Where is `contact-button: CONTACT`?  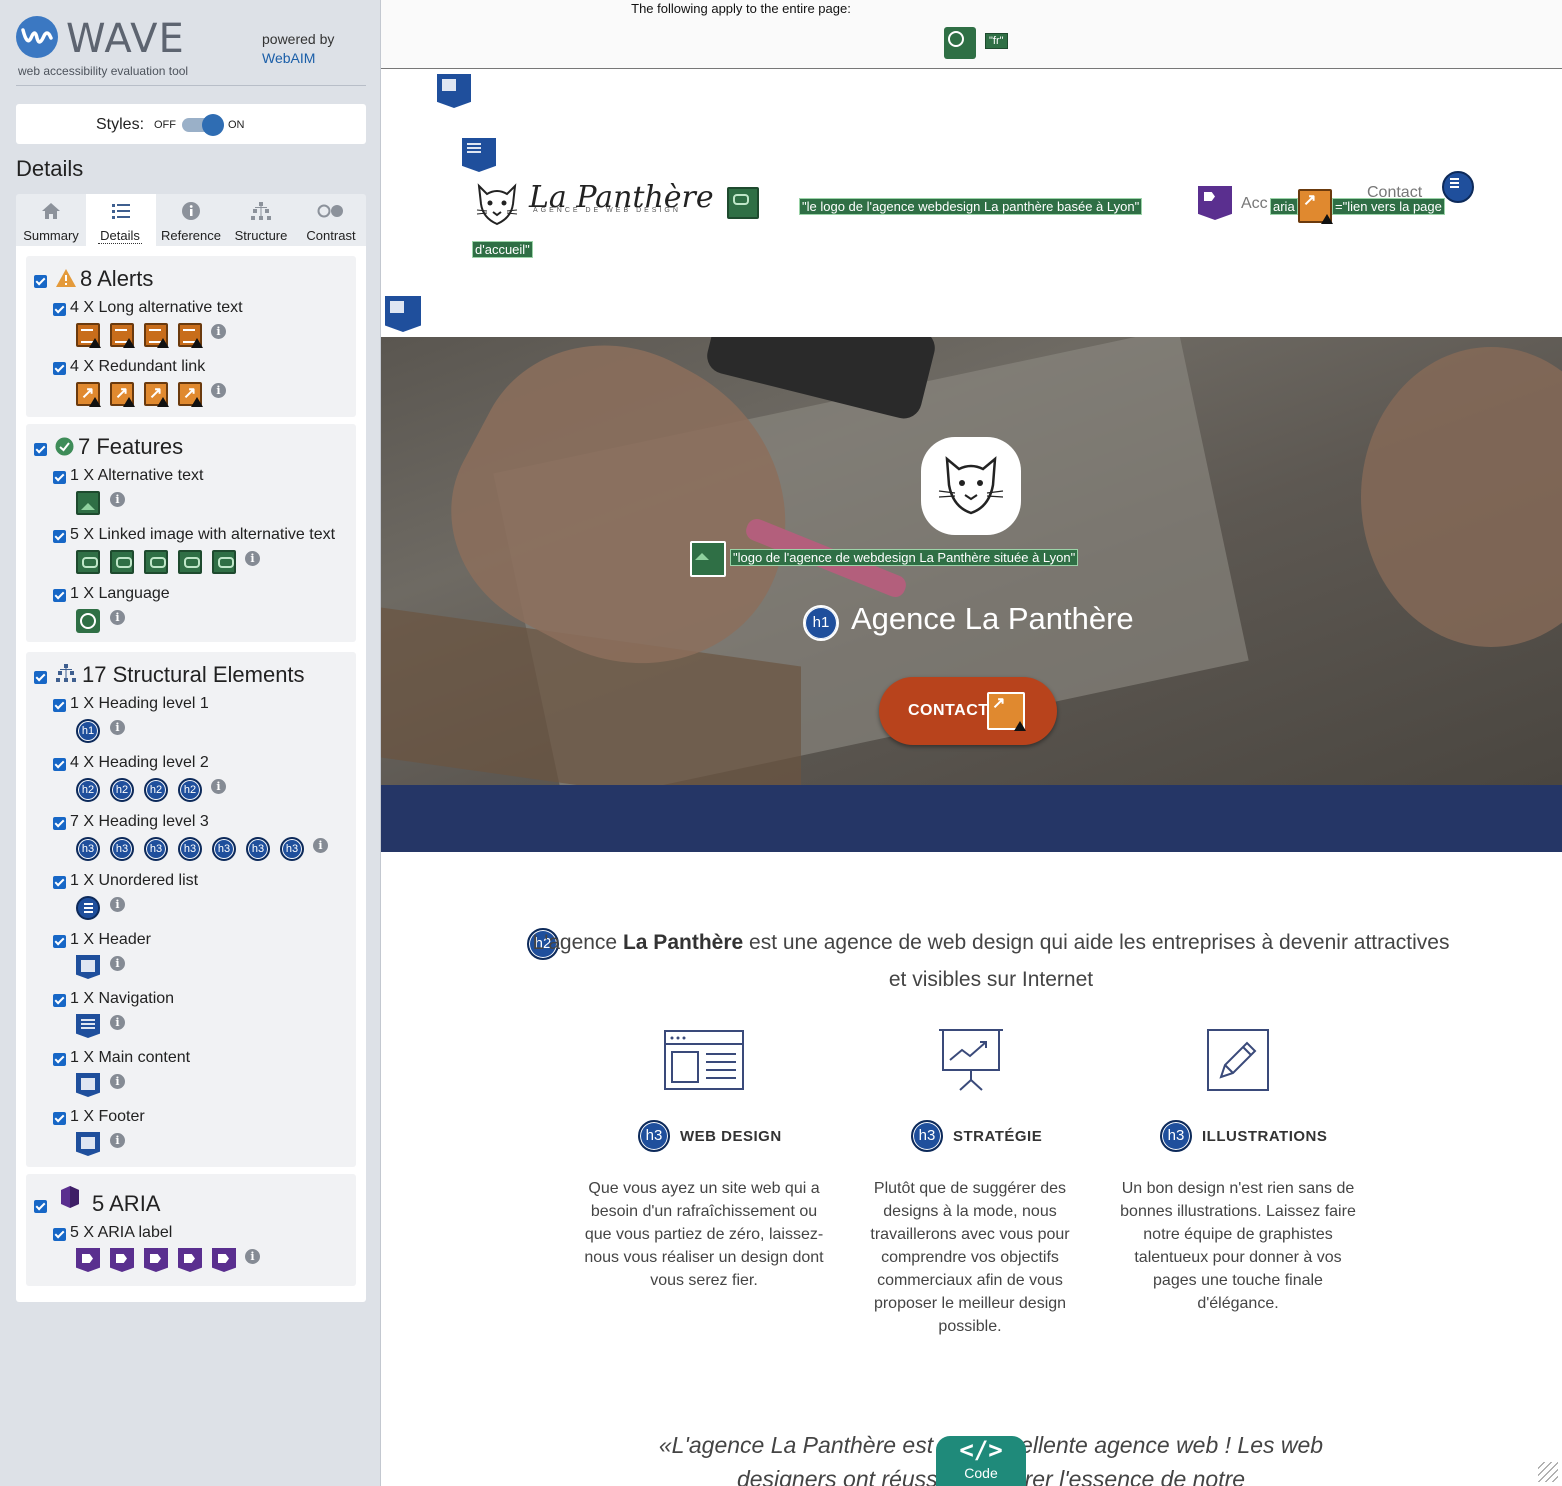
contact-button: CONTACT is located at coordinates (968, 711).